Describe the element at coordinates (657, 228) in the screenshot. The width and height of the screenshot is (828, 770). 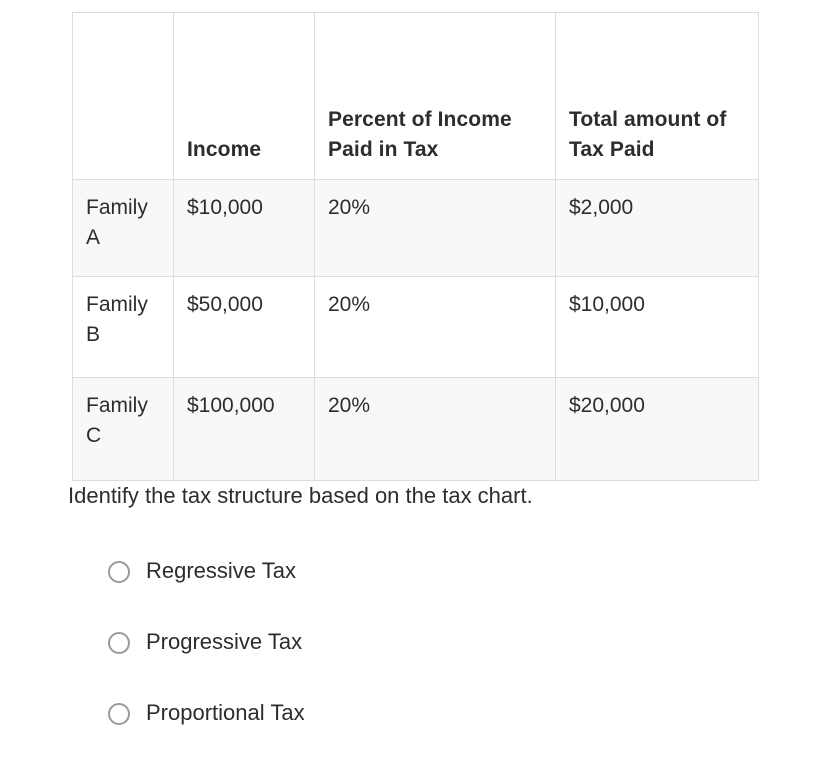
I see `cell-total: $2,000` at that location.